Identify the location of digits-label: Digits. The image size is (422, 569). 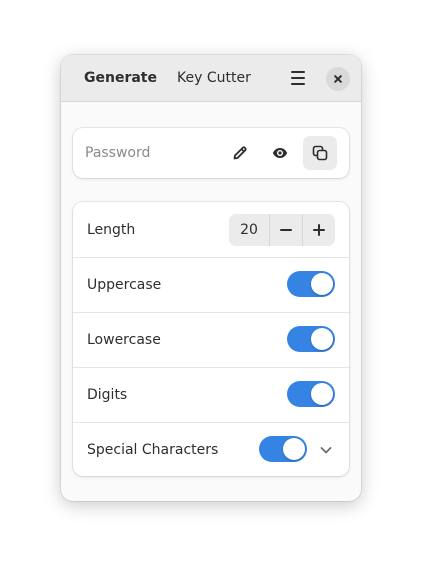
(107, 395).